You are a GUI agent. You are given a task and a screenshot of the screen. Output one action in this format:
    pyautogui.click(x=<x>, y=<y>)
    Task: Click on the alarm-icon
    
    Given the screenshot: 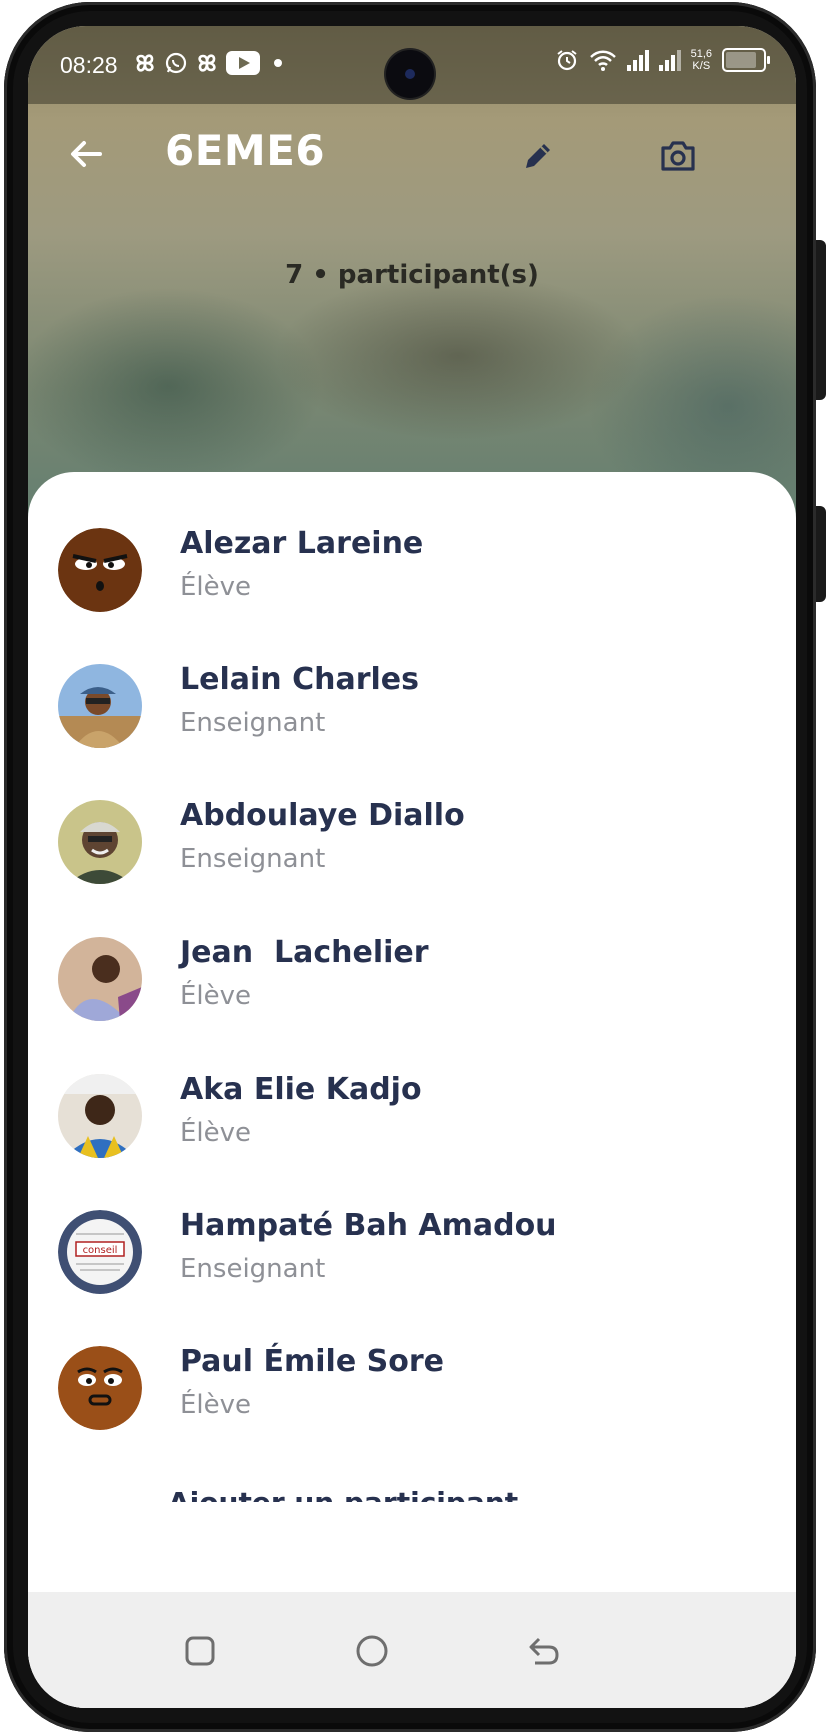 What is the action you would take?
    pyautogui.click(x=566, y=60)
    